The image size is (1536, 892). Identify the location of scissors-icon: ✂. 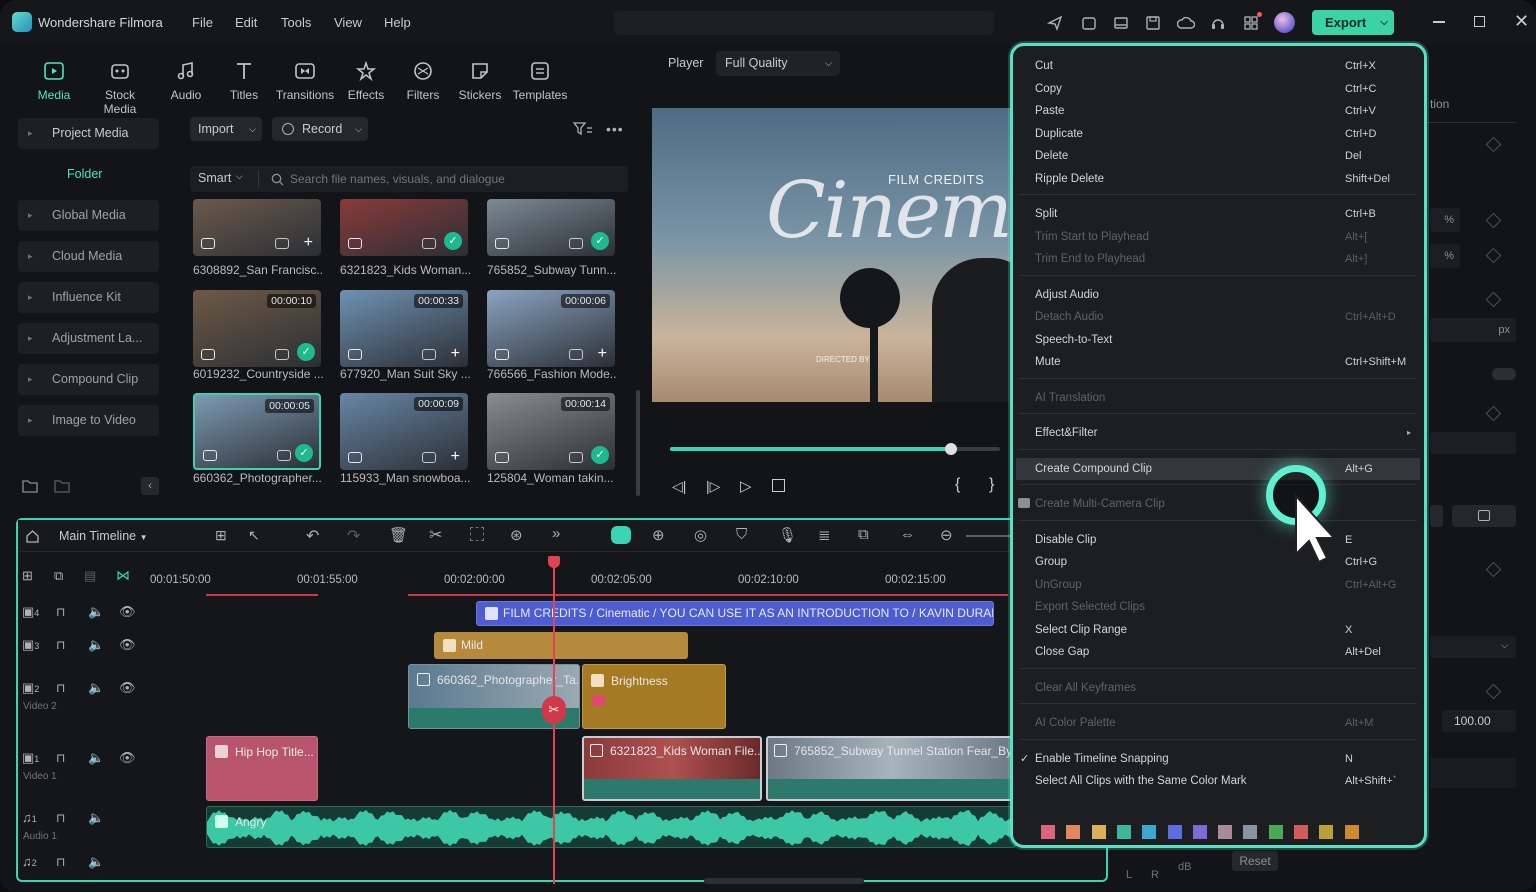
(435, 535).